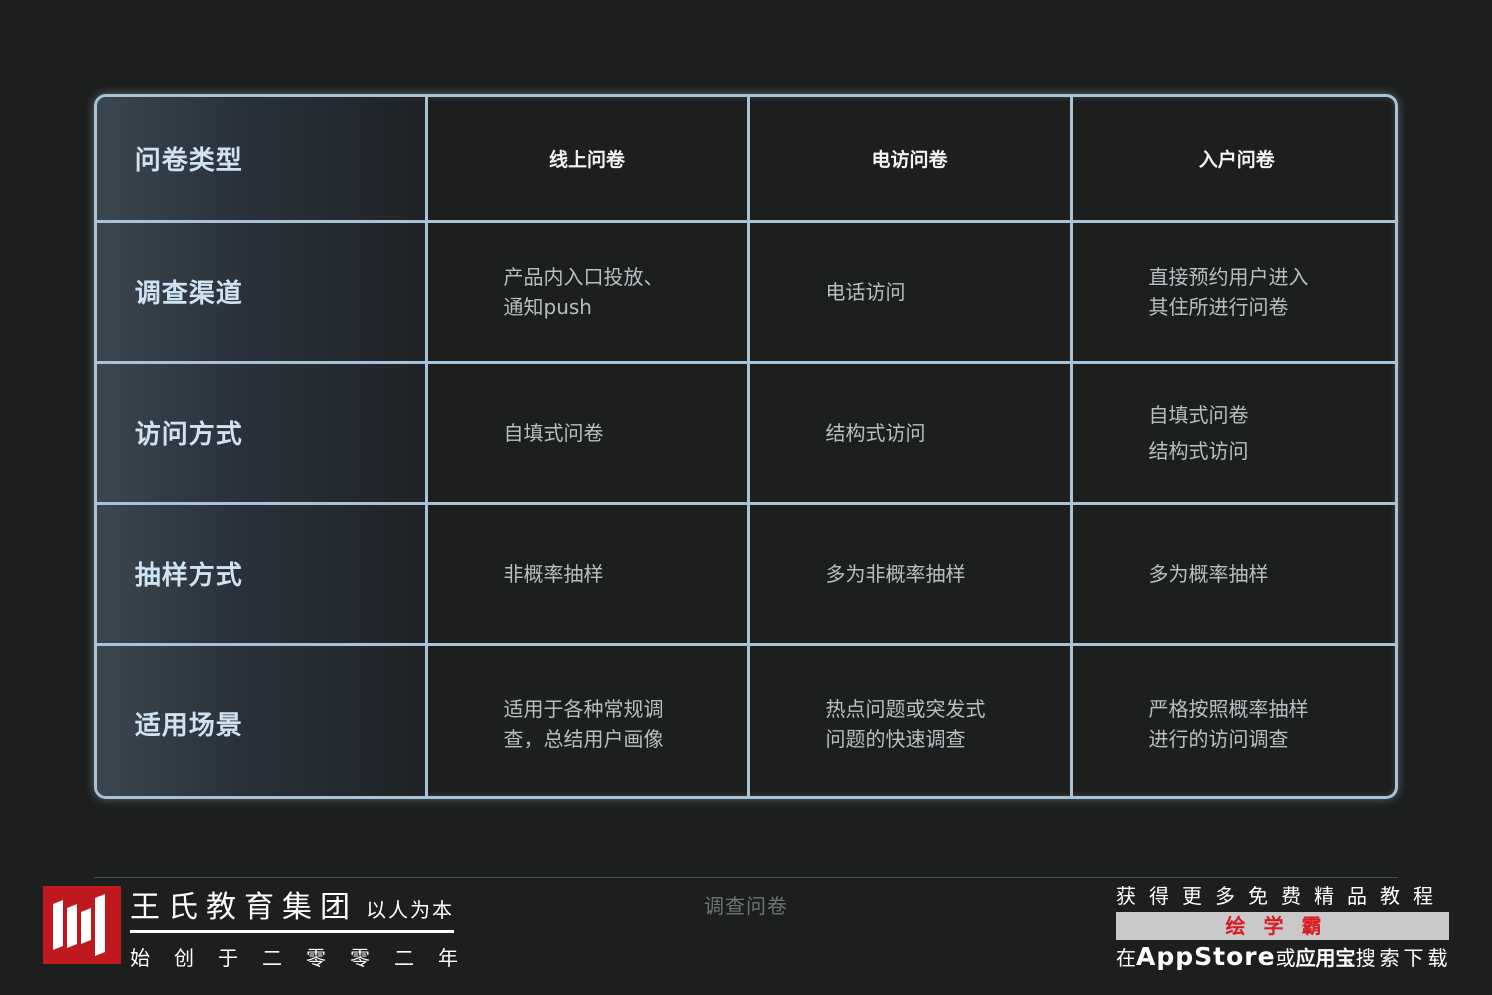 This screenshot has width=1492, height=995. What do you see at coordinates (1228, 708) in the screenshot?
I see `cell-line: 严格按照概率抽样` at bounding box center [1228, 708].